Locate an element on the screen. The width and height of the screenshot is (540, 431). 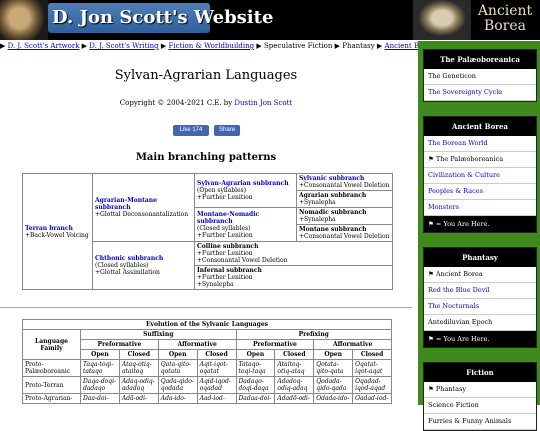
afformative-header: Afformative is located at coordinates (197, 344).